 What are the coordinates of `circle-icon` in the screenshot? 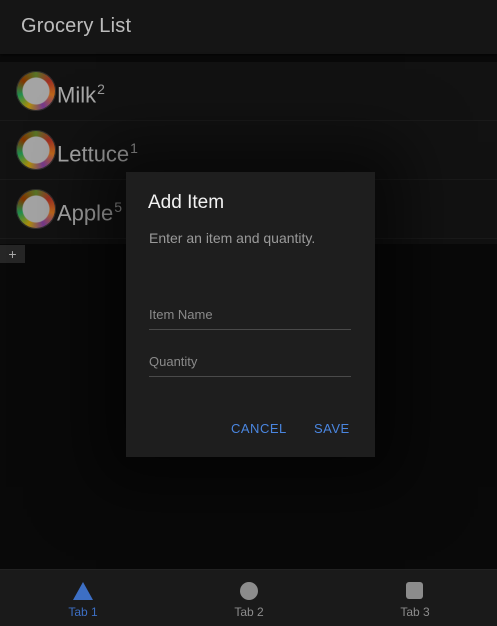 It's located at (249, 591).